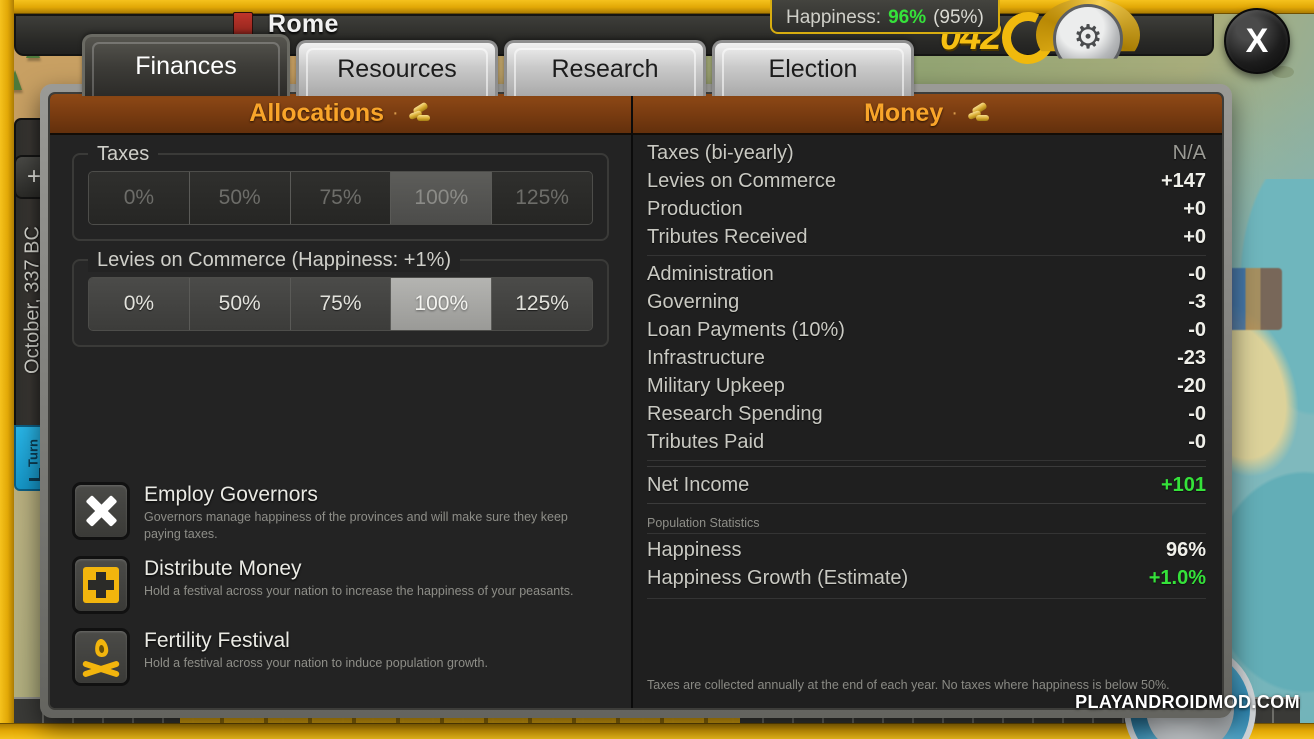 The image size is (1314, 739). I want to click on allocations-title: Allocations, so click(317, 113).